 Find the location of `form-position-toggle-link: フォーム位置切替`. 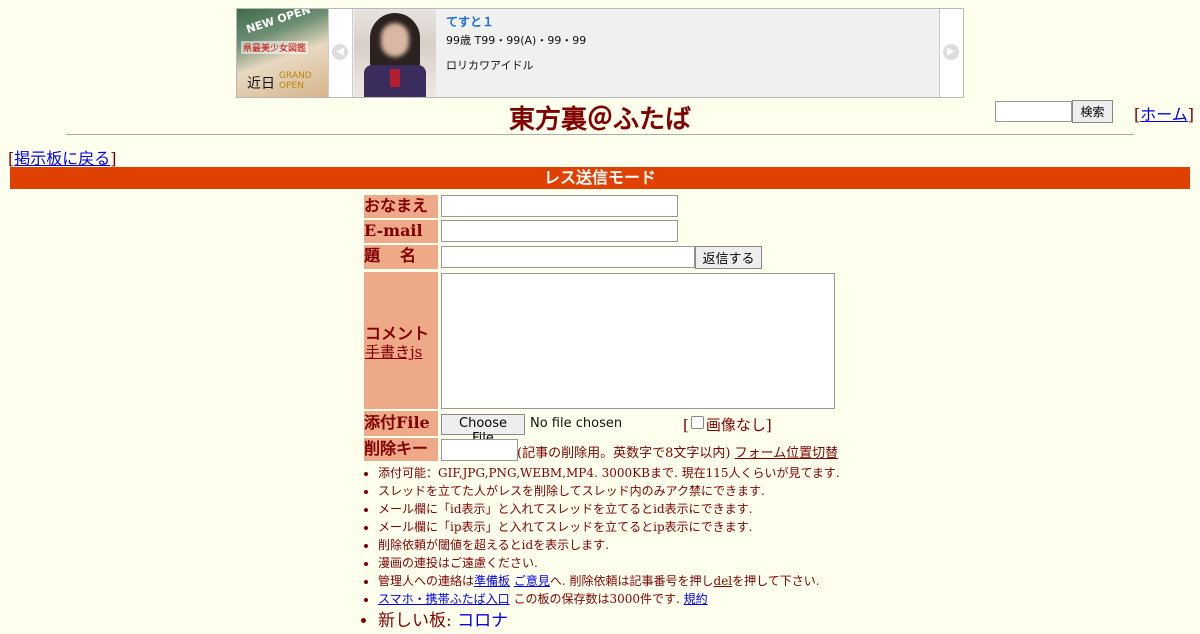

form-position-toggle-link: フォーム位置切替 is located at coordinates (787, 453).